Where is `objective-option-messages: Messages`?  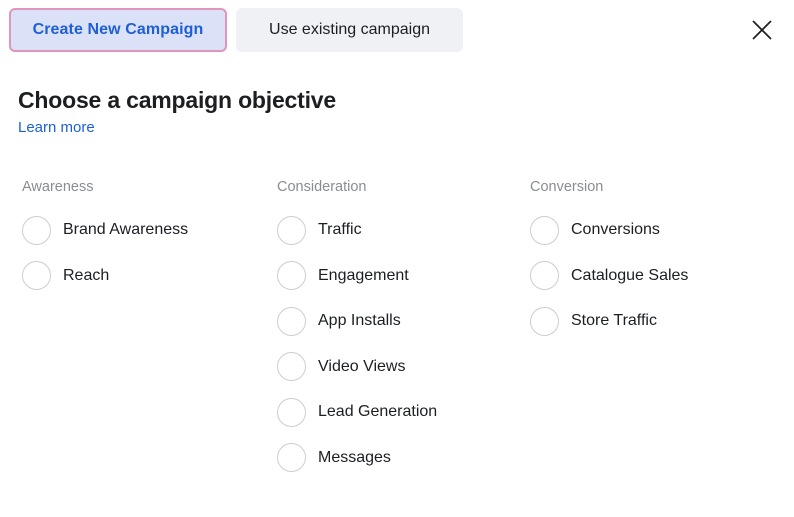
objective-option-messages: Messages is located at coordinates (402, 458).